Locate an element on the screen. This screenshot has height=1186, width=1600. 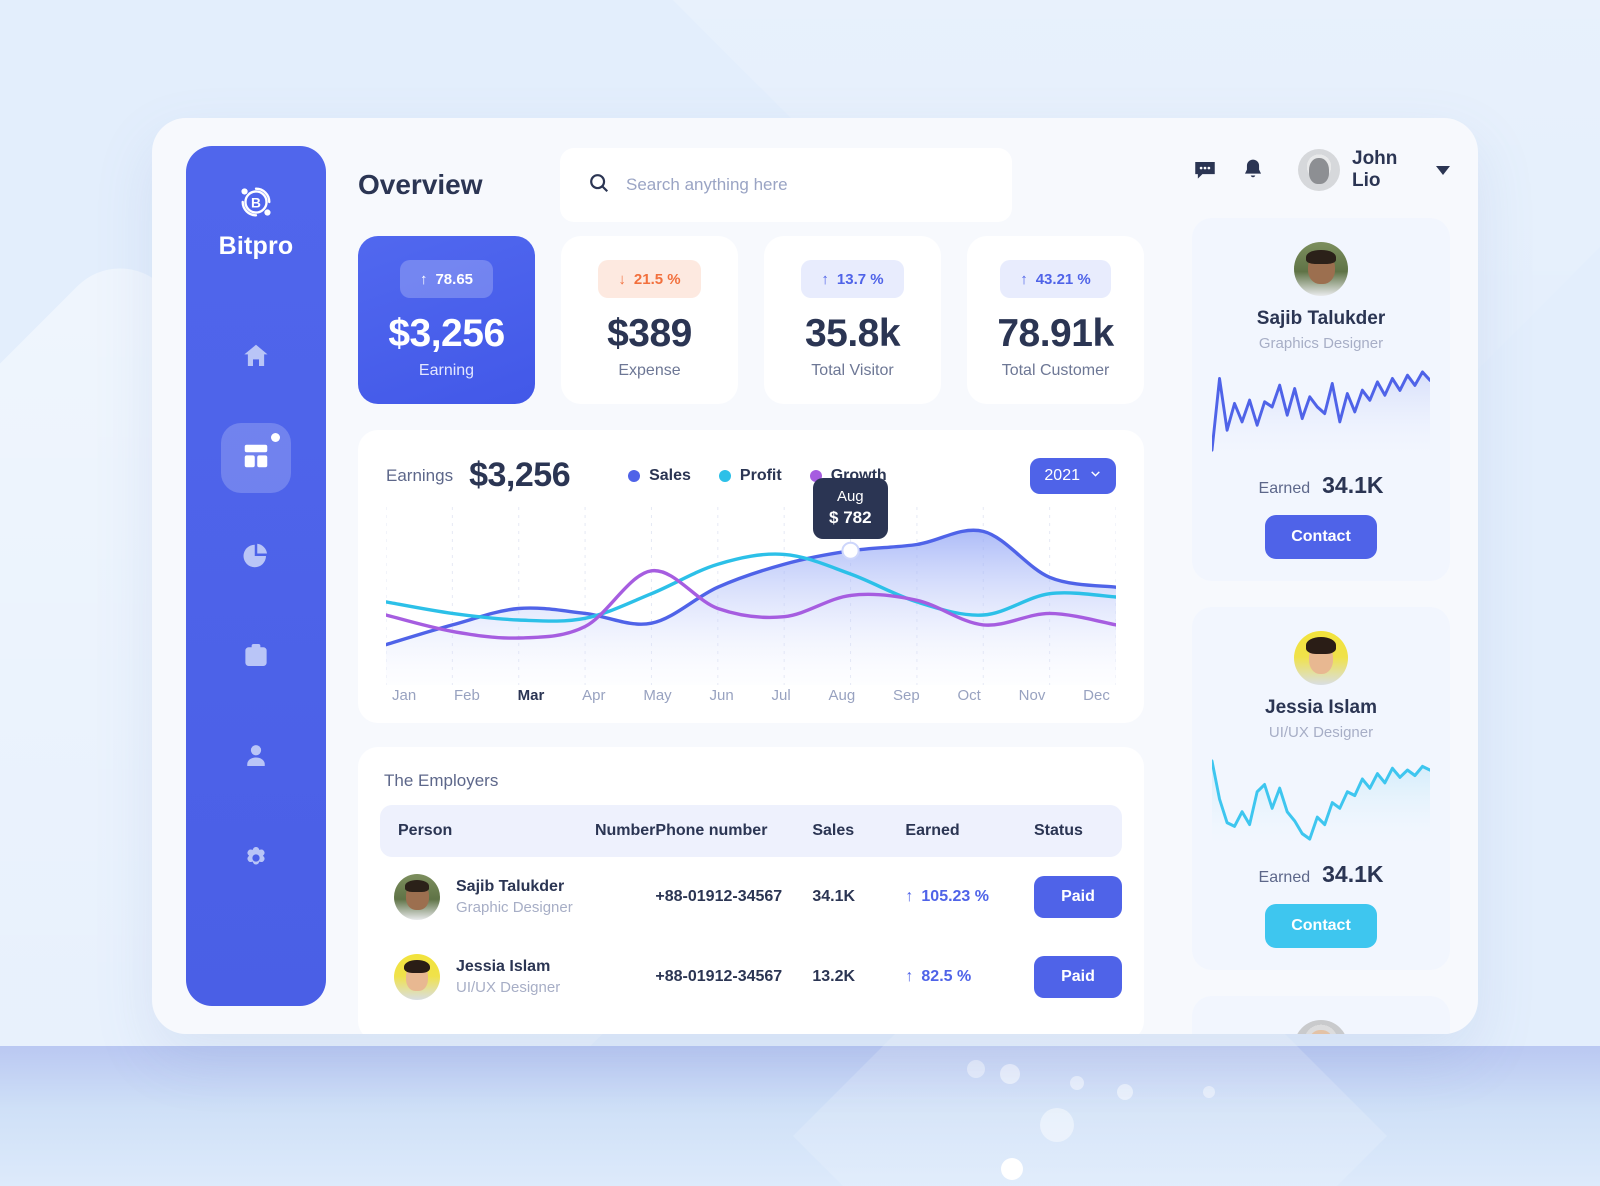
sidebar-item-profile is located at coordinates (256, 758).